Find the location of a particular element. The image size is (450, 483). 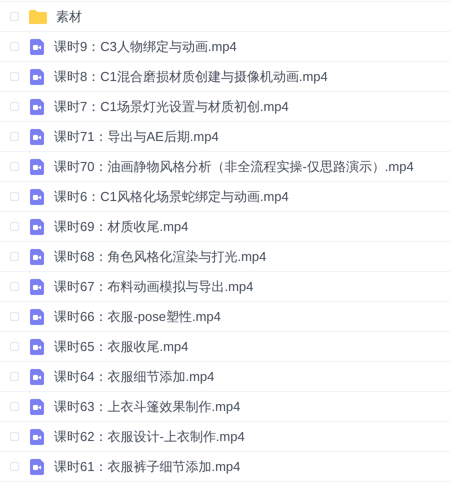

file-name: 课时64：衣服细节添加.mp4 is located at coordinates (134, 376).